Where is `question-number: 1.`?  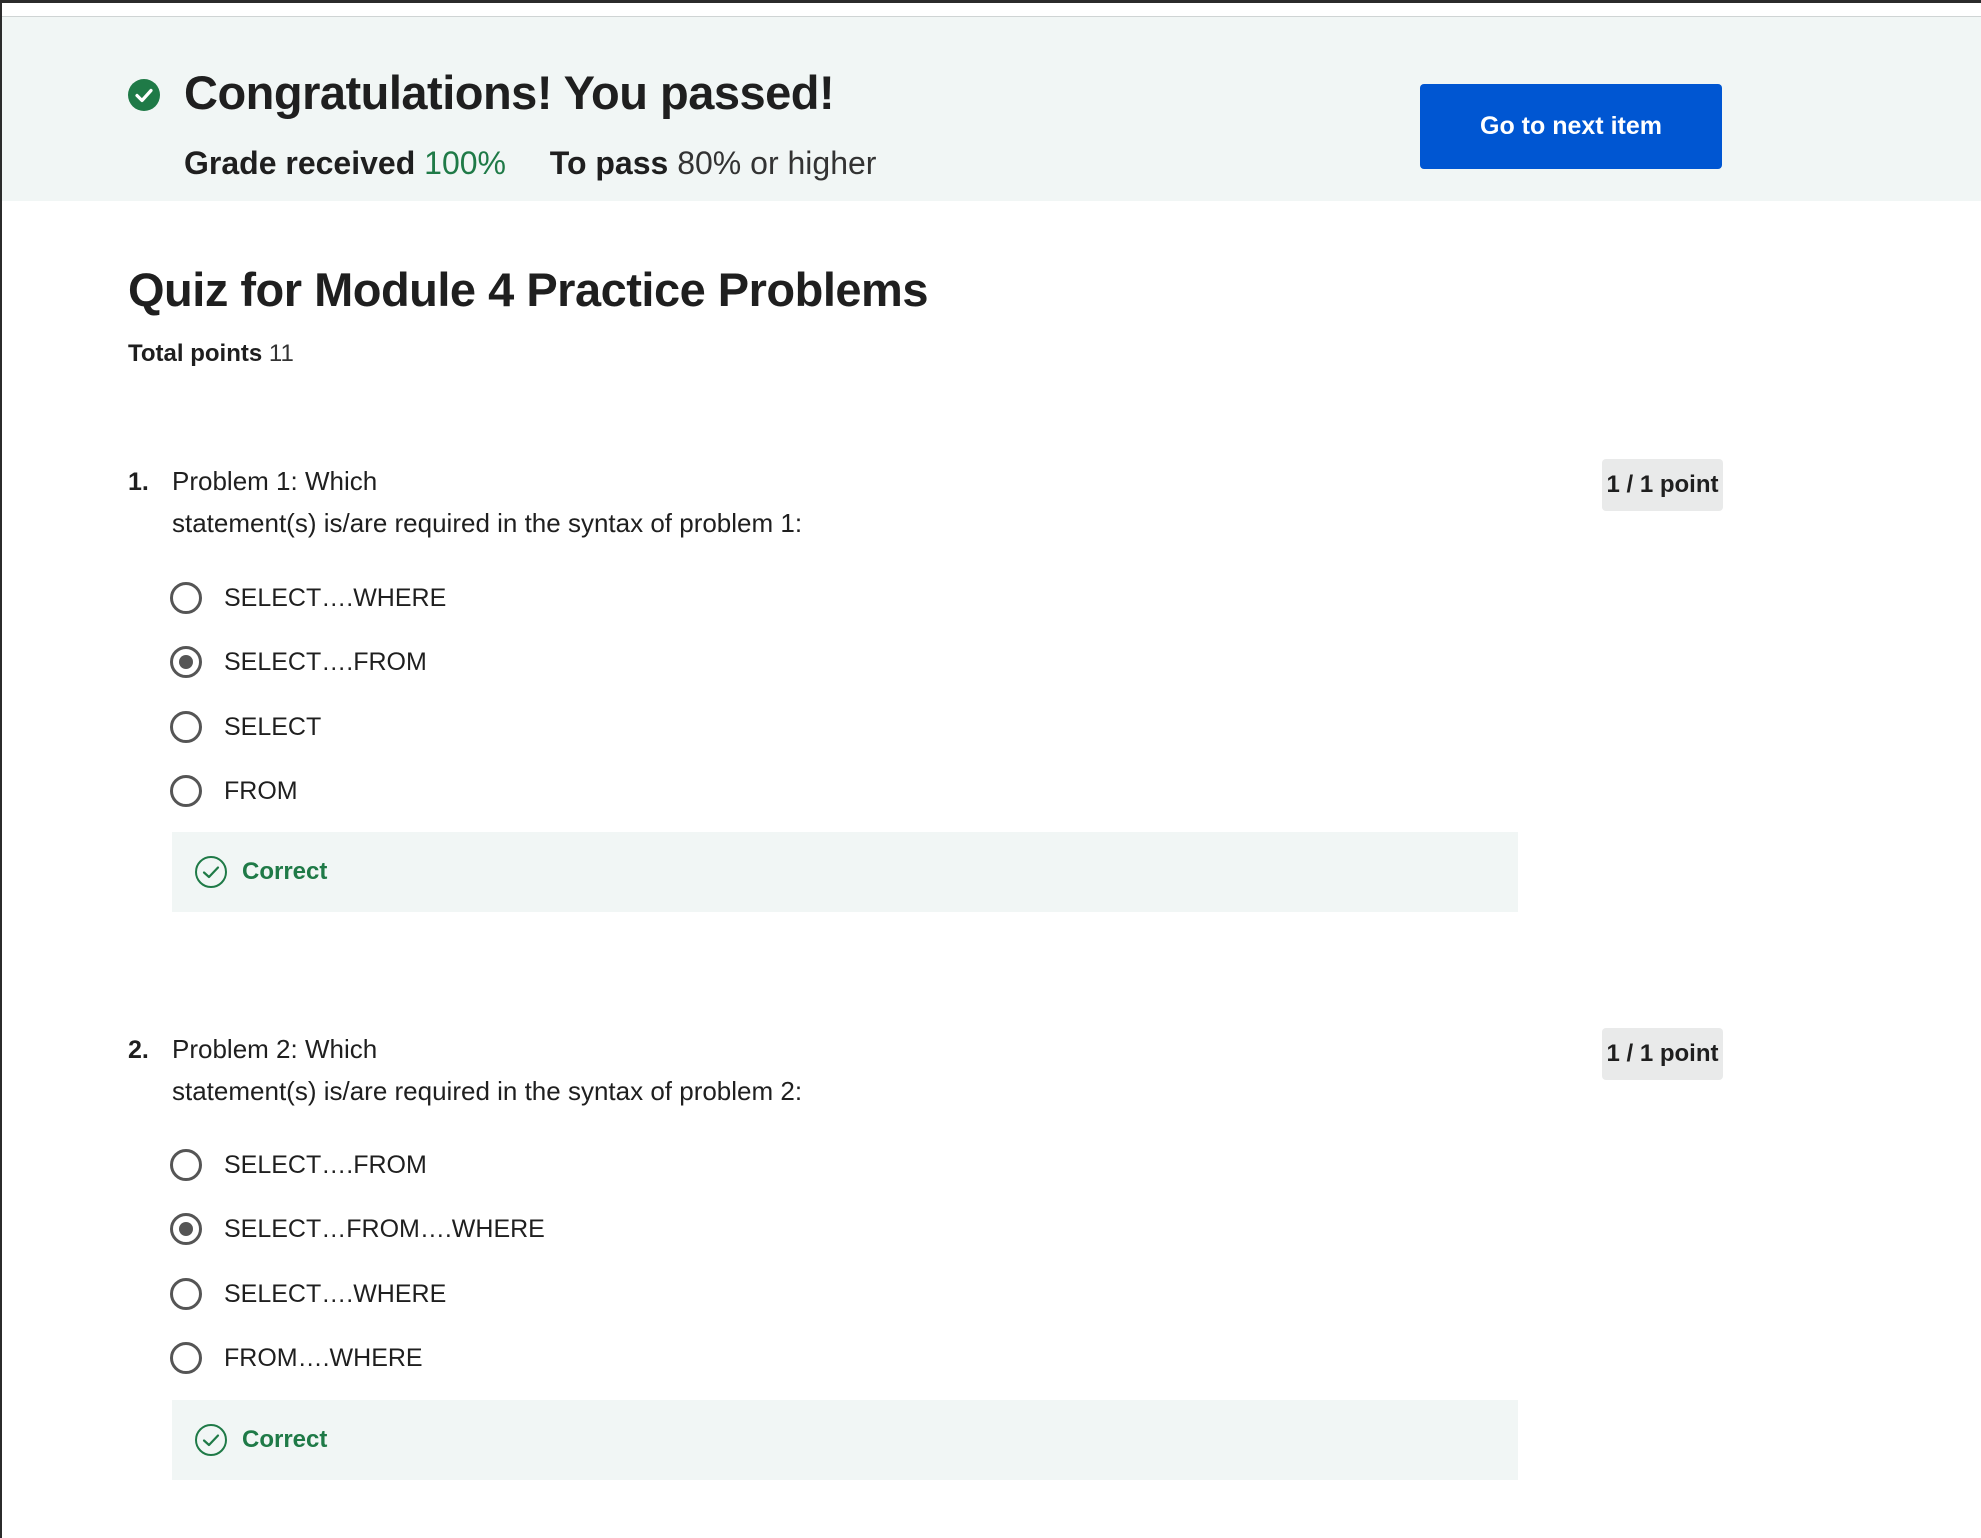 question-number: 1. is located at coordinates (138, 482).